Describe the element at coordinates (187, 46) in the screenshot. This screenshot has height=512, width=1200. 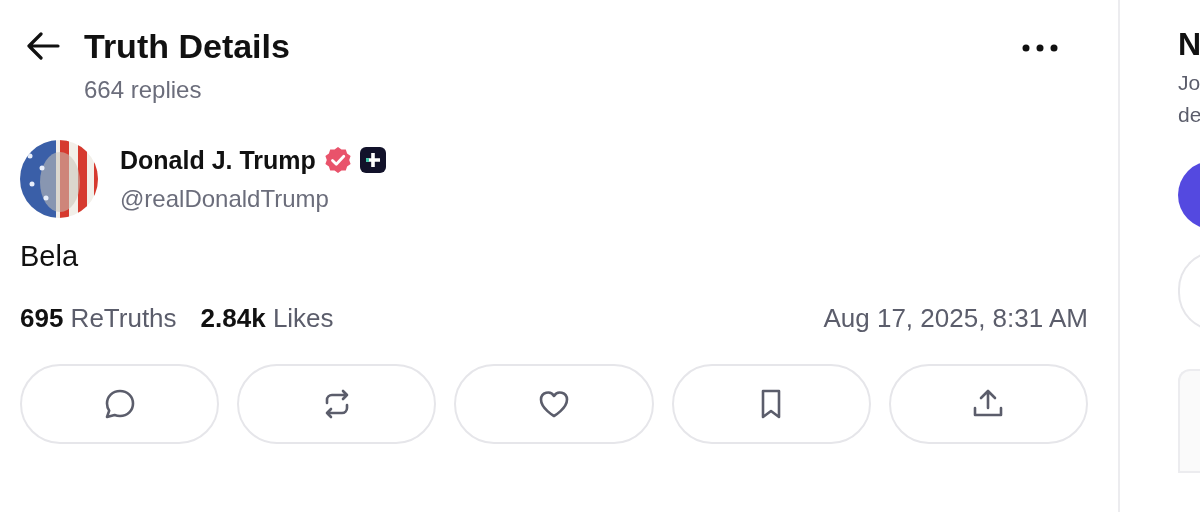
I see `page-title: Truth Details` at that location.